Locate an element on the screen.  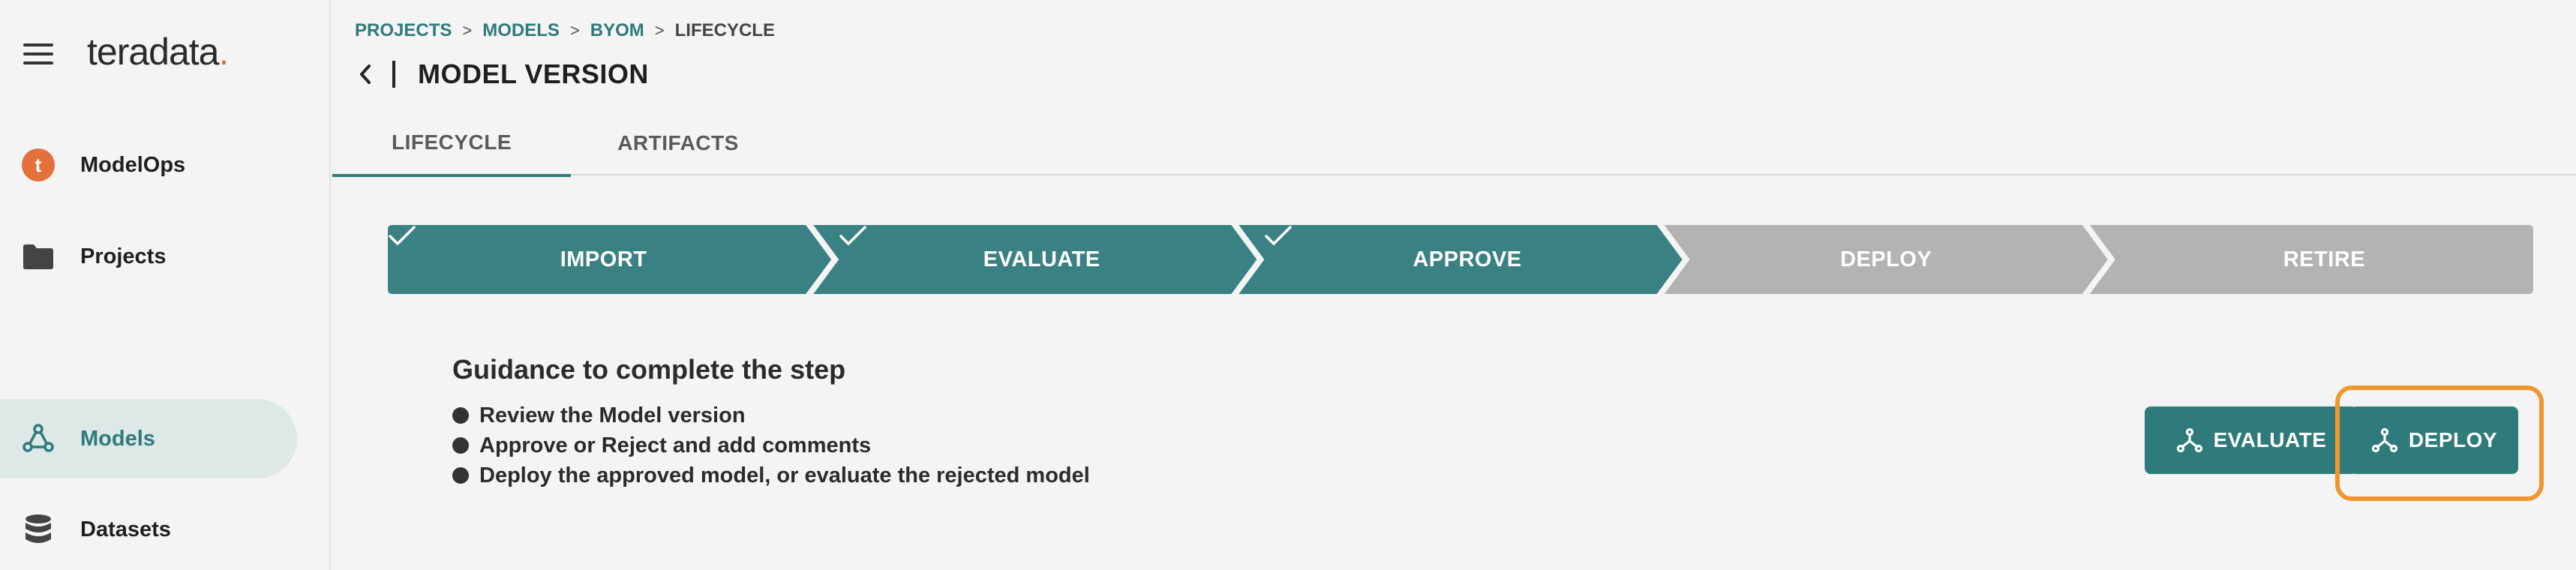
back-arrow-icon is located at coordinates (365, 74).